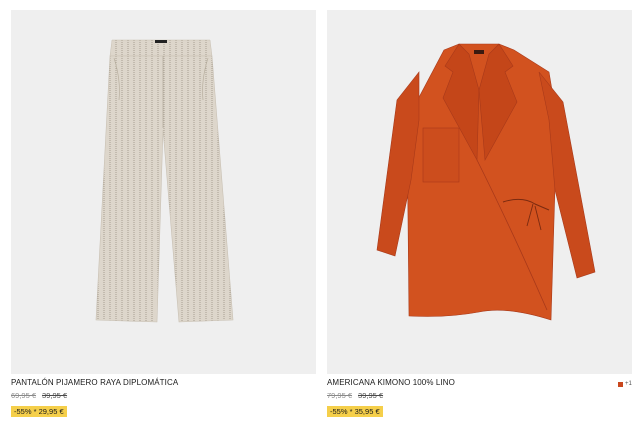 This screenshot has width=640, height=428. I want to click on more-colors-count: +1, so click(628, 384).